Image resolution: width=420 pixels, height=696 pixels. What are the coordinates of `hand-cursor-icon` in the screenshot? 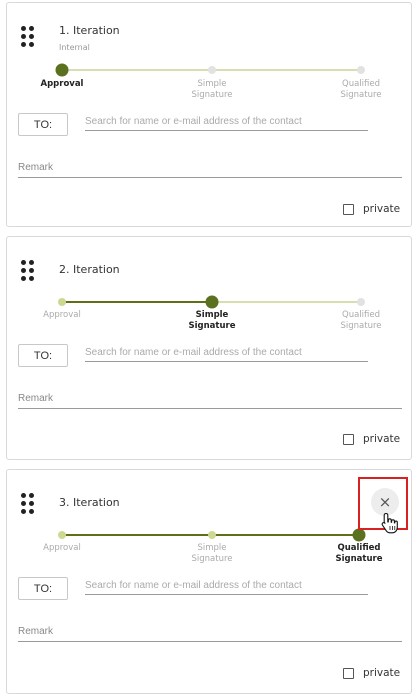 It's located at (389, 523).